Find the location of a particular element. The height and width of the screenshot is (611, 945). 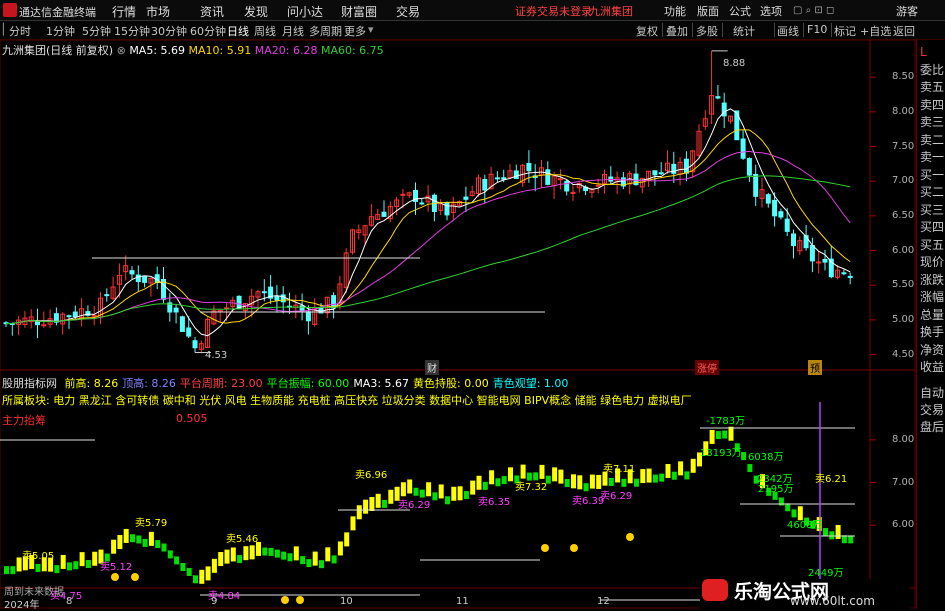

side-field: 卖一 is located at coordinates (932, 157).